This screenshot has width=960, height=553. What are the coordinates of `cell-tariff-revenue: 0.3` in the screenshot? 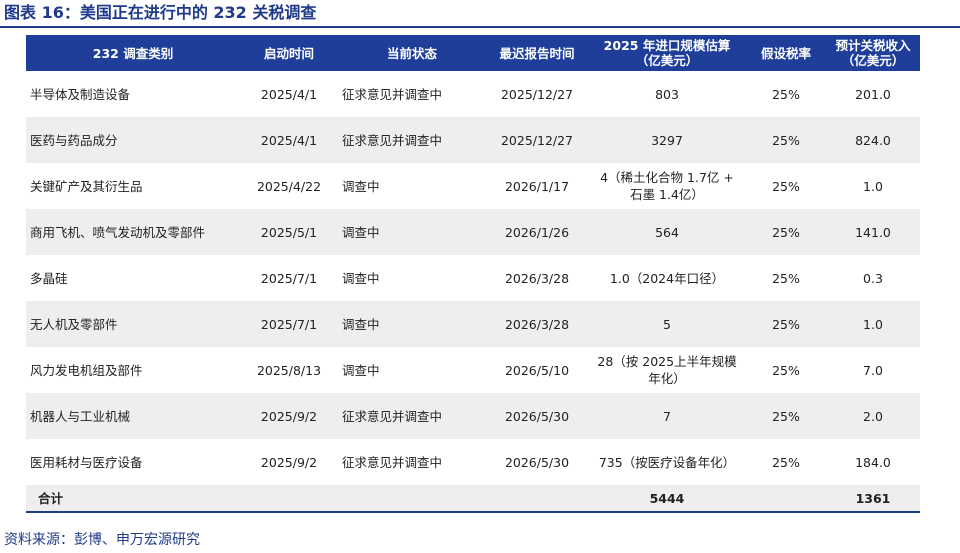 It's located at (873, 278).